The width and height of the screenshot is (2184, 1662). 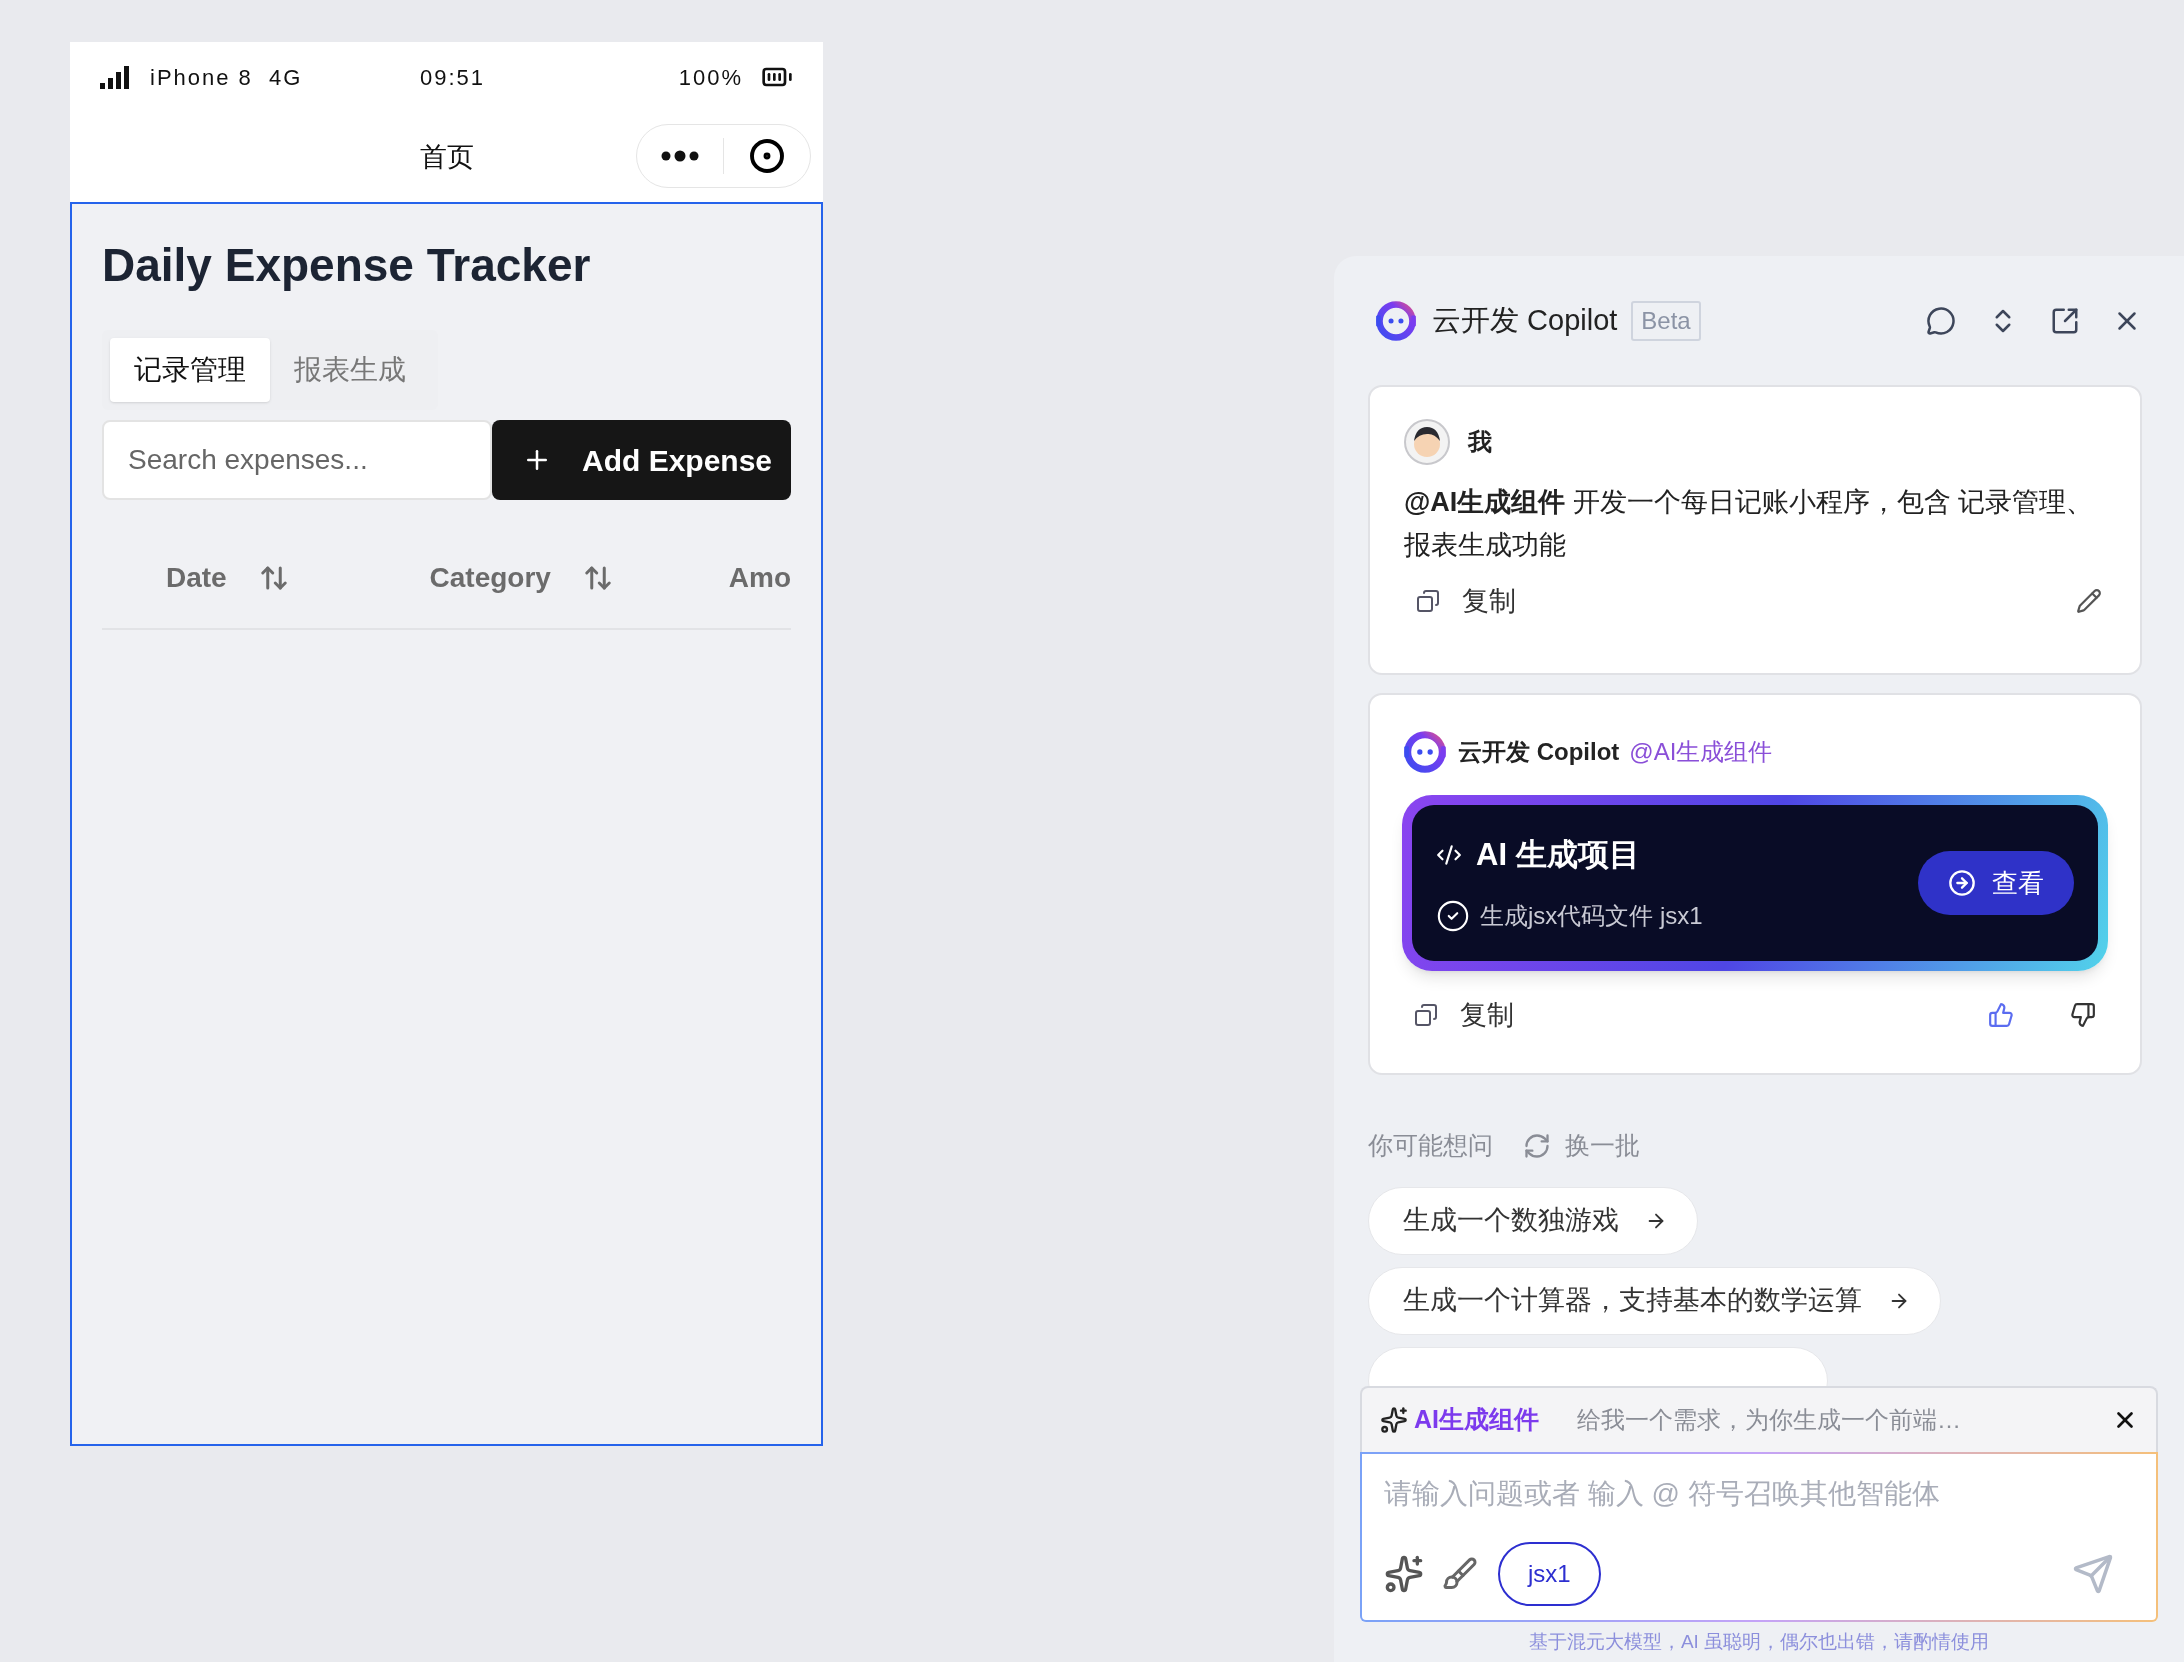 What do you see at coordinates (1449, 855) in the screenshot?
I see `code-icon` at bounding box center [1449, 855].